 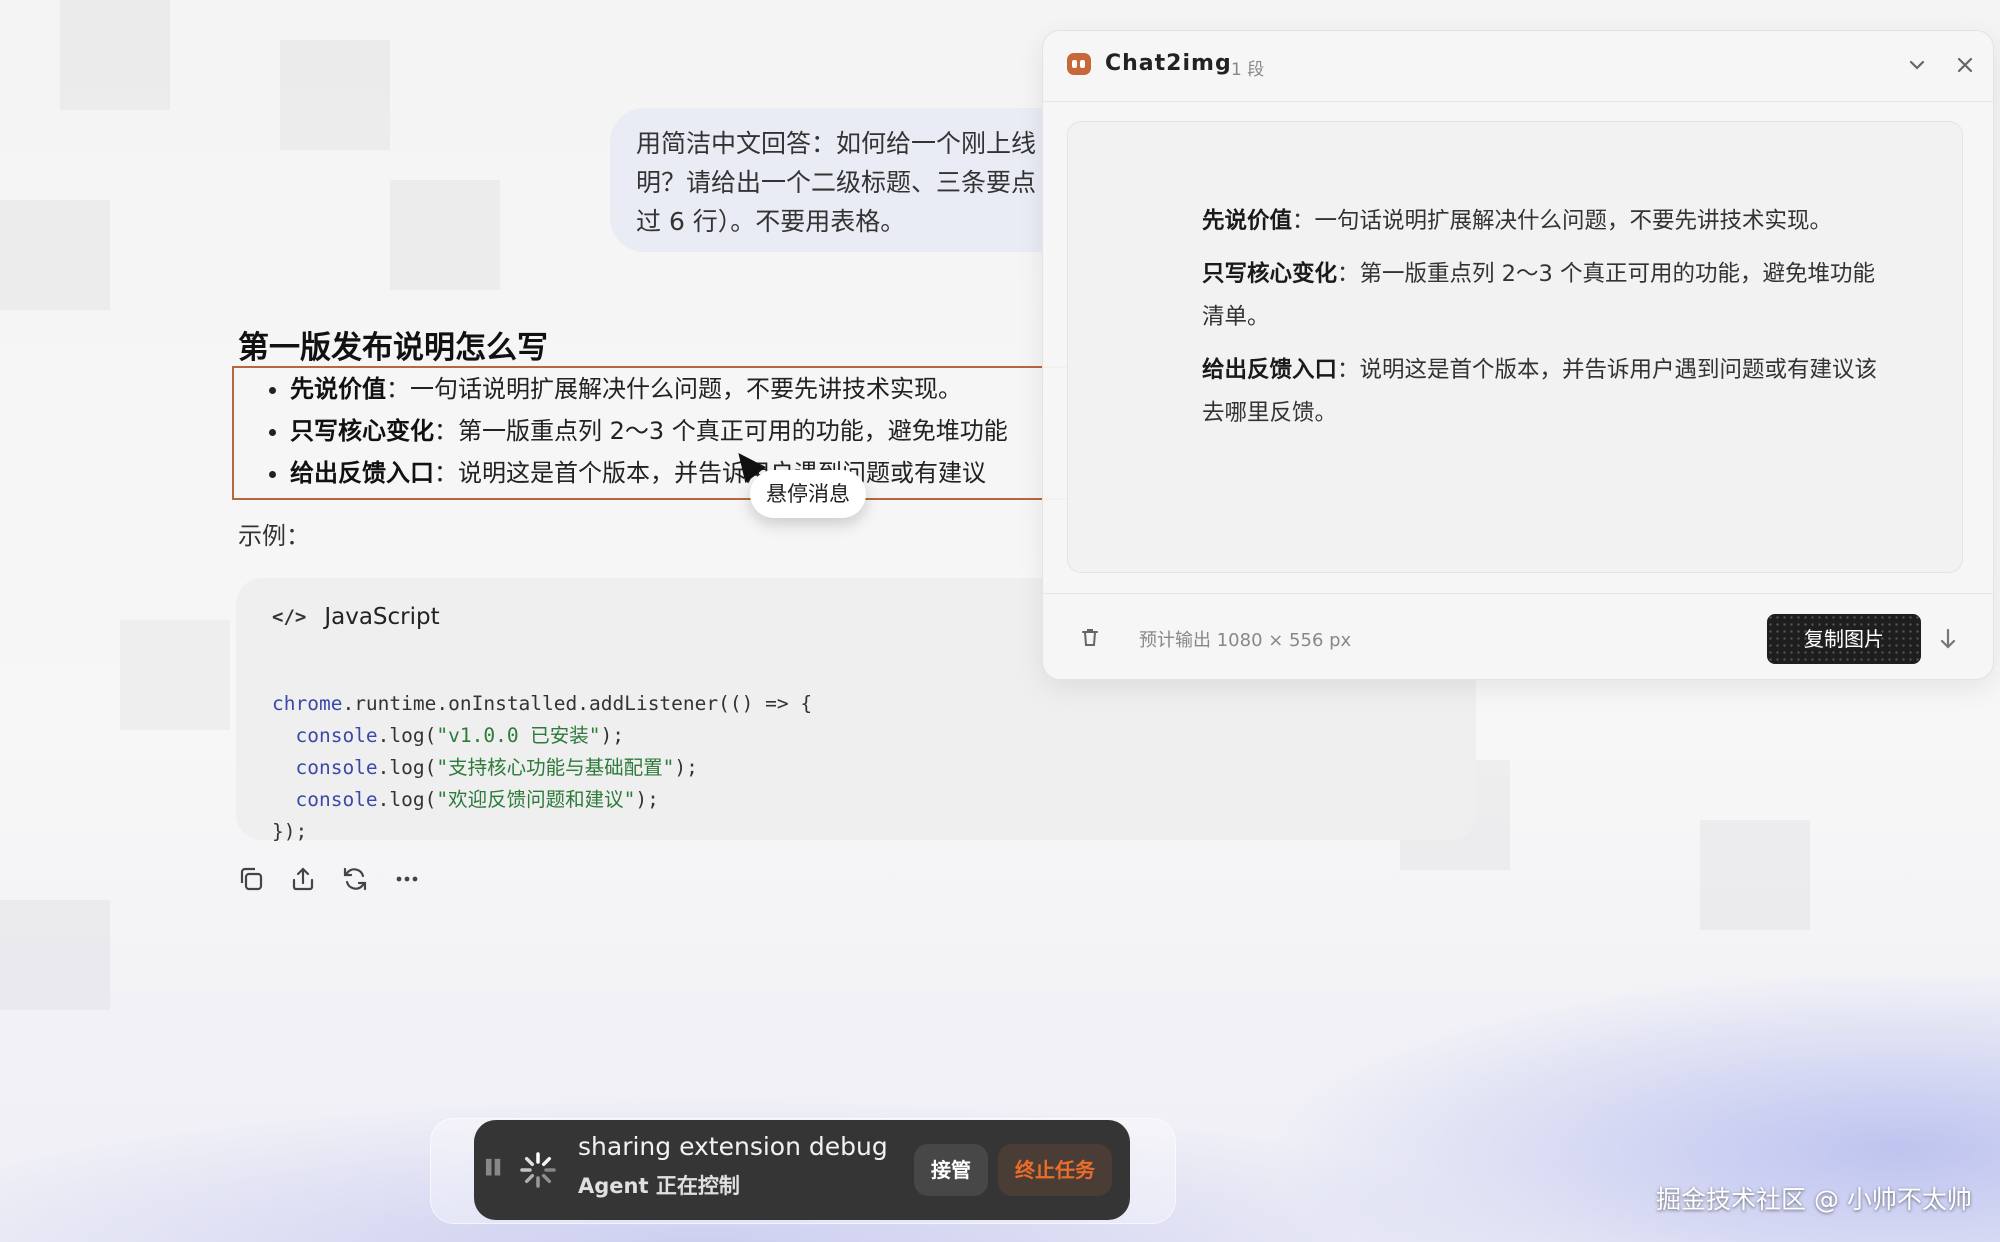 What do you see at coordinates (674, 389) in the screenshot?
I see `bullet-text: ：一句话说明扩展解决什么问题，不要先讲技术实现。` at bounding box center [674, 389].